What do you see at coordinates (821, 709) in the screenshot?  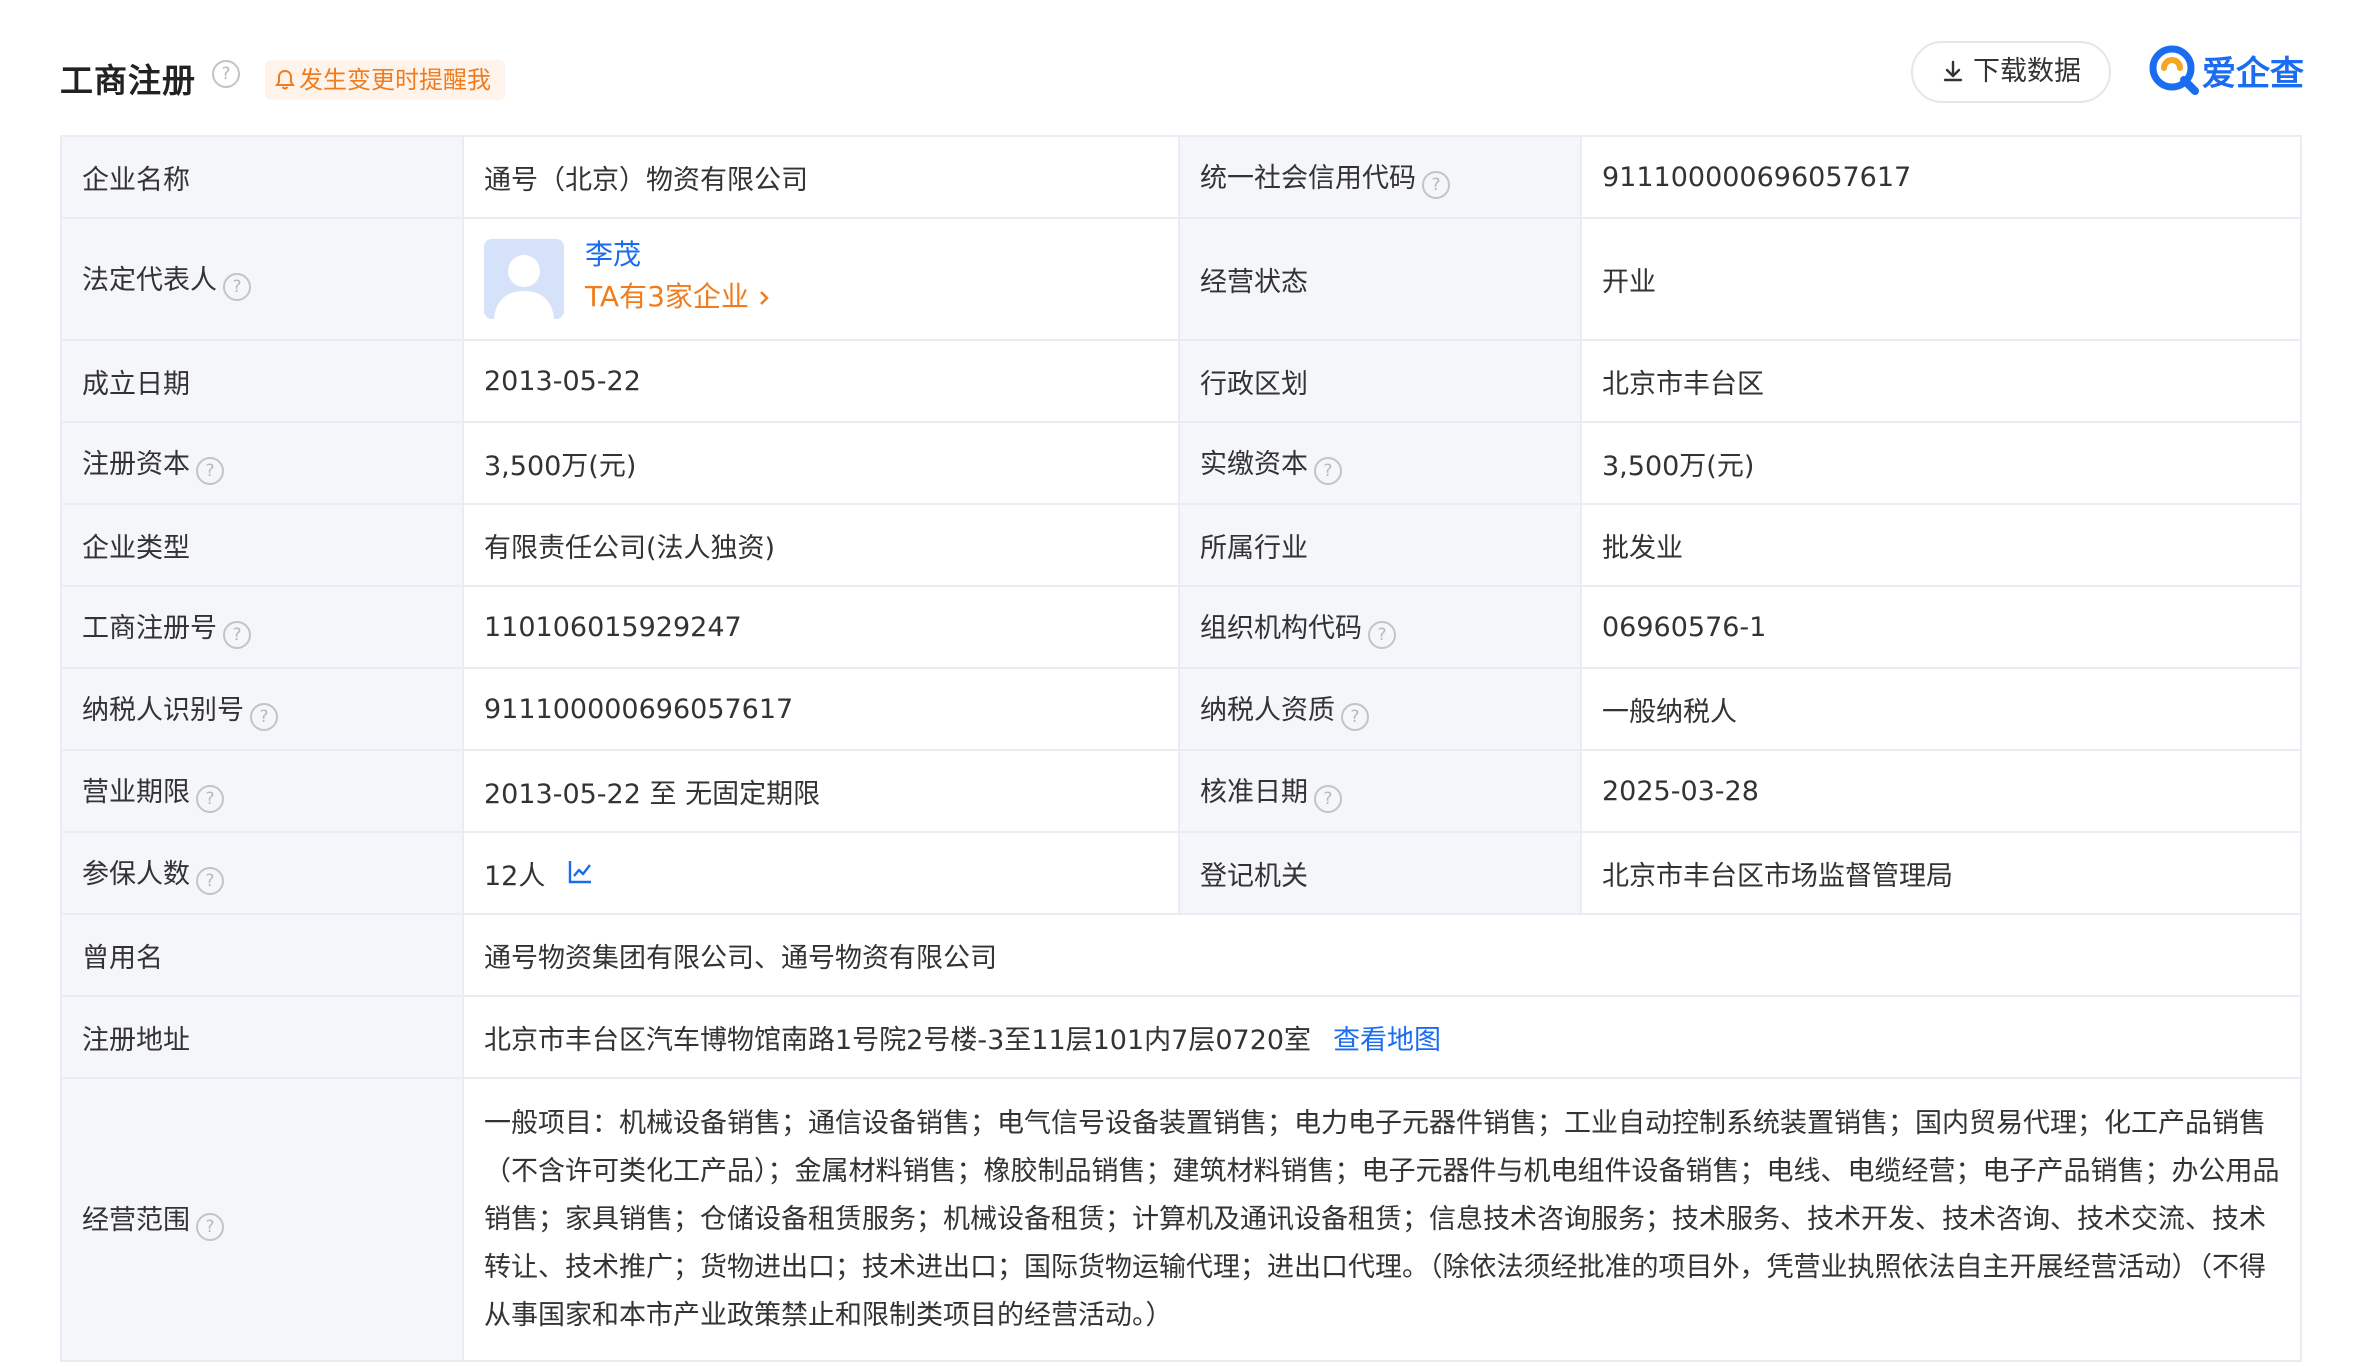 I see `taxpayer-id-value: 911100000696057617` at bounding box center [821, 709].